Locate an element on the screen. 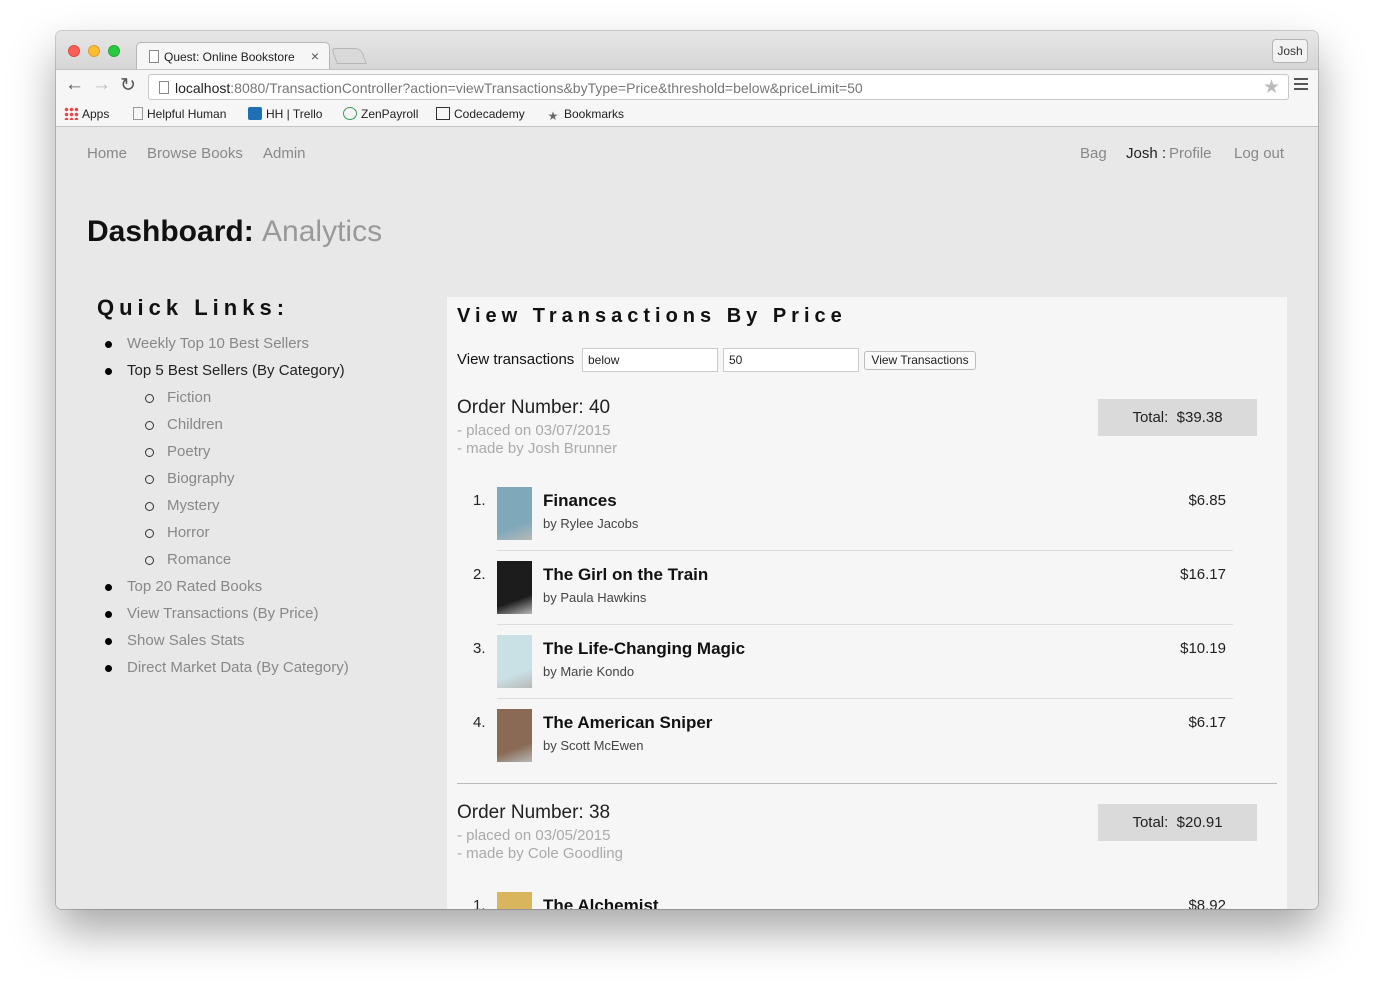 This screenshot has height=989, width=1374. book-author: by Marie Kondo is located at coordinates (589, 671).